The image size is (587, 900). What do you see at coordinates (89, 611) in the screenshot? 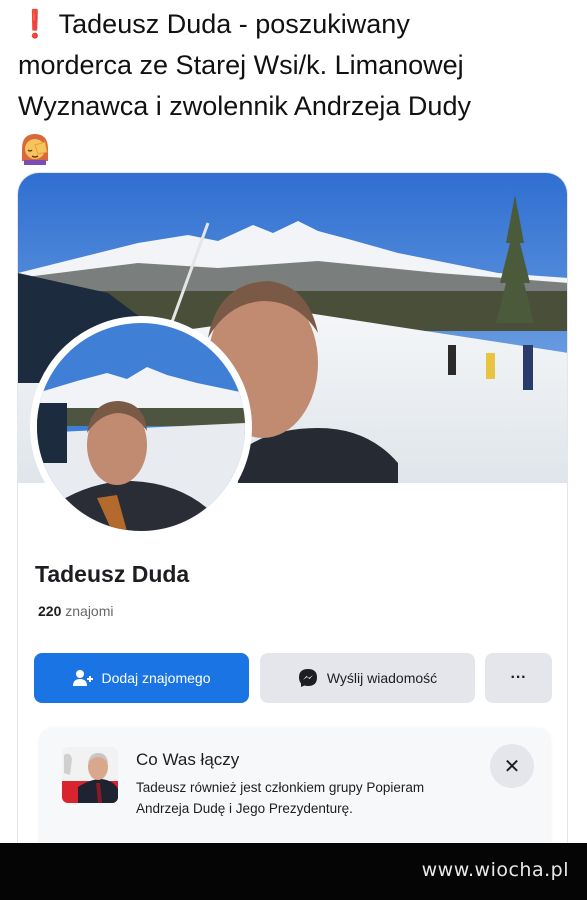
I see `friends-label: znajomi` at bounding box center [89, 611].